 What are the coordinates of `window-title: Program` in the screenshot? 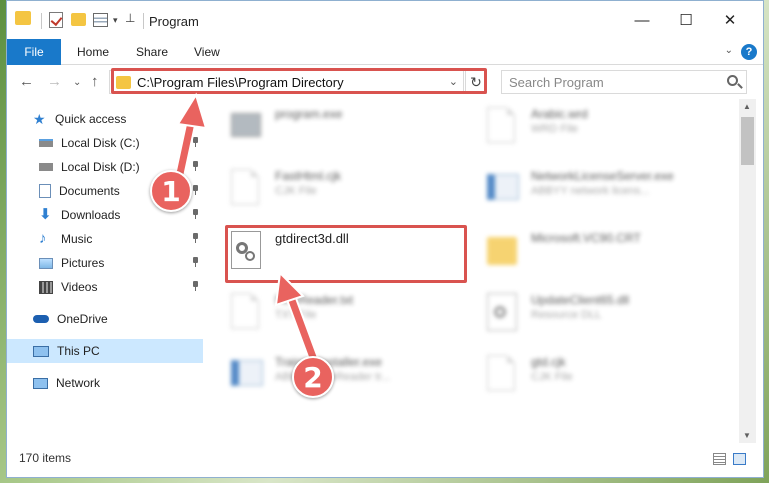 It's located at (174, 21).